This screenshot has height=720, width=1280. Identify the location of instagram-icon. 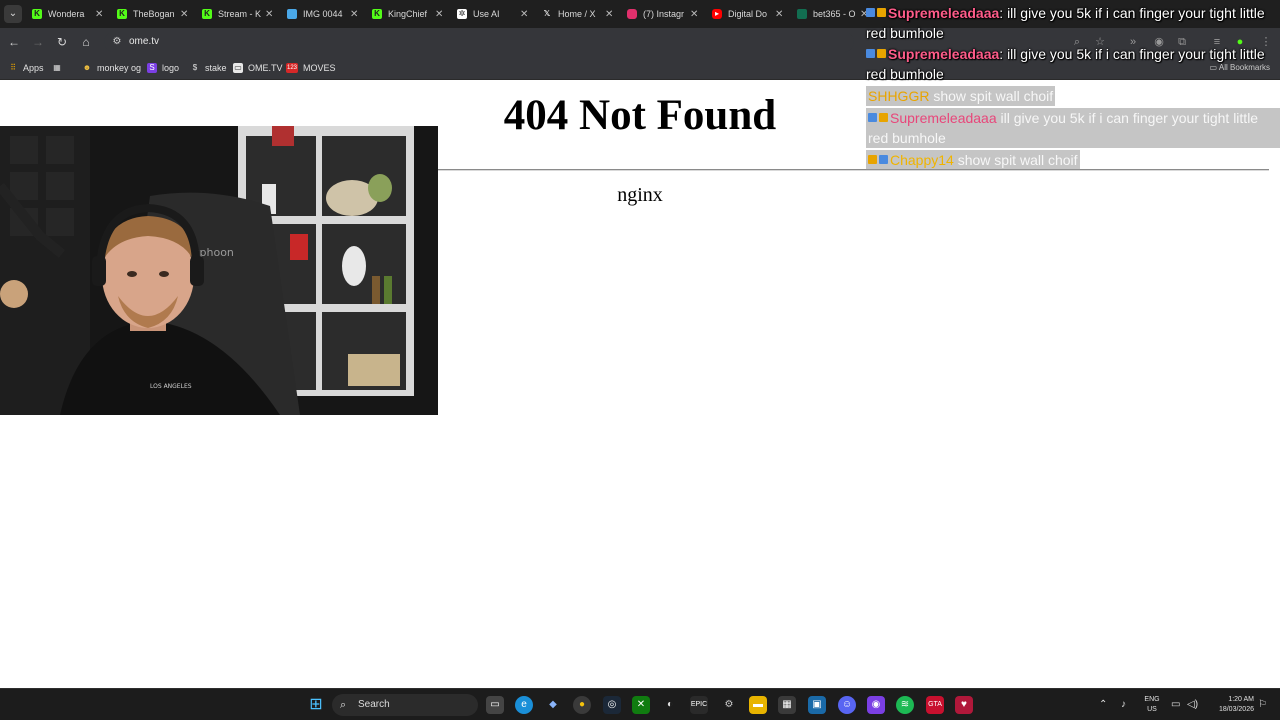
(632, 14).